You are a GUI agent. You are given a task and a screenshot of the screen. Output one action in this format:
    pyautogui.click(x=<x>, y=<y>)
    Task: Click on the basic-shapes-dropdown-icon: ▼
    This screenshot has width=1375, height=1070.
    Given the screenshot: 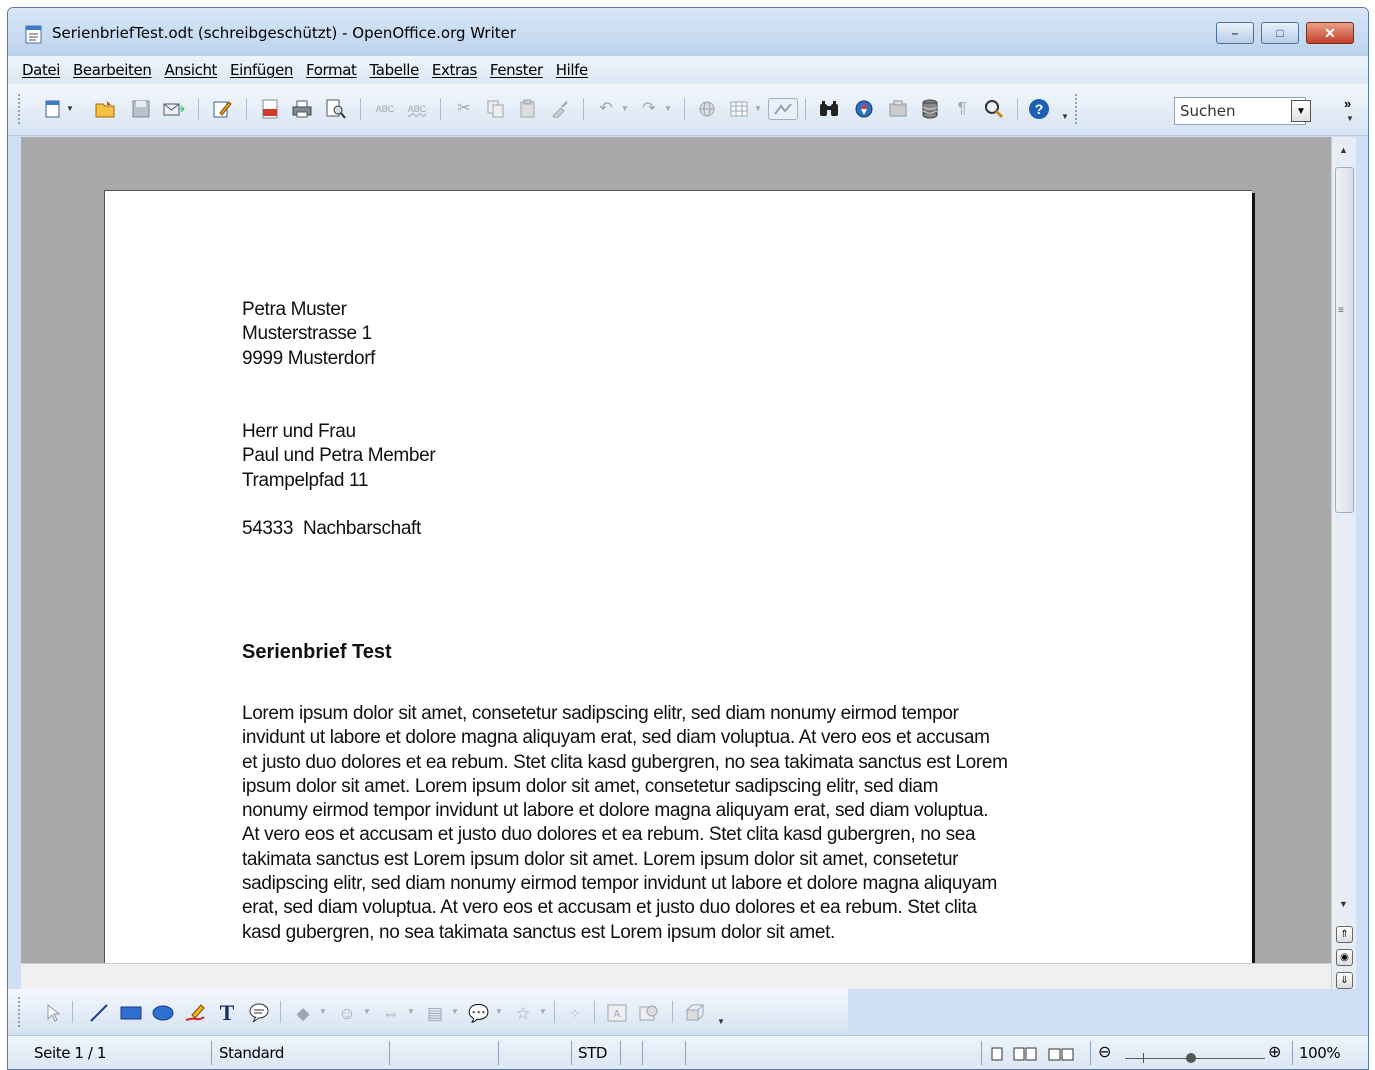 What is the action you would take?
    pyautogui.click(x=323, y=1011)
    